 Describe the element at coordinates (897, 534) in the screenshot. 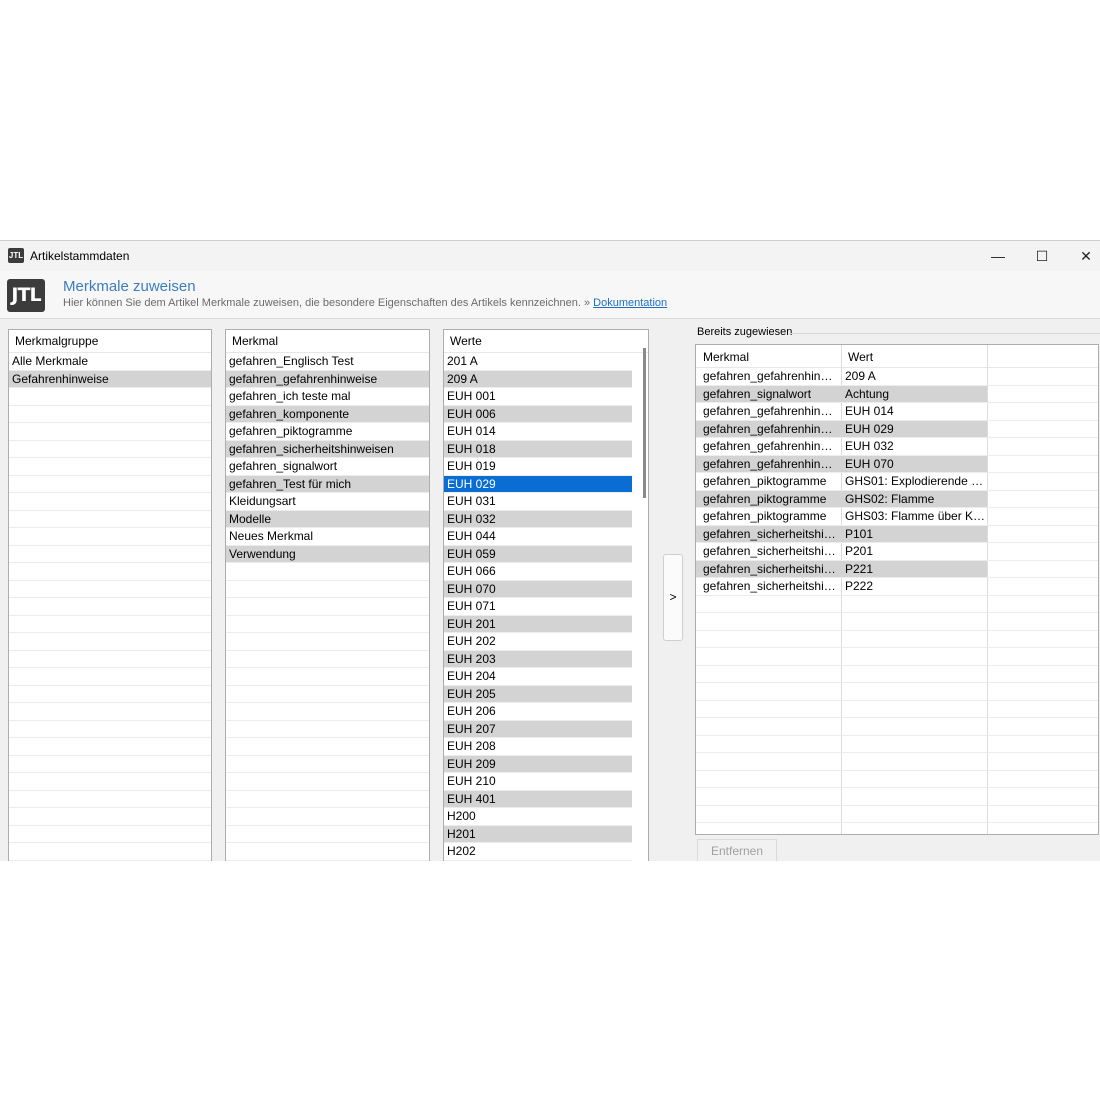

I see `table-row: gefahren_sicherheitshinweis... P101` at that location.